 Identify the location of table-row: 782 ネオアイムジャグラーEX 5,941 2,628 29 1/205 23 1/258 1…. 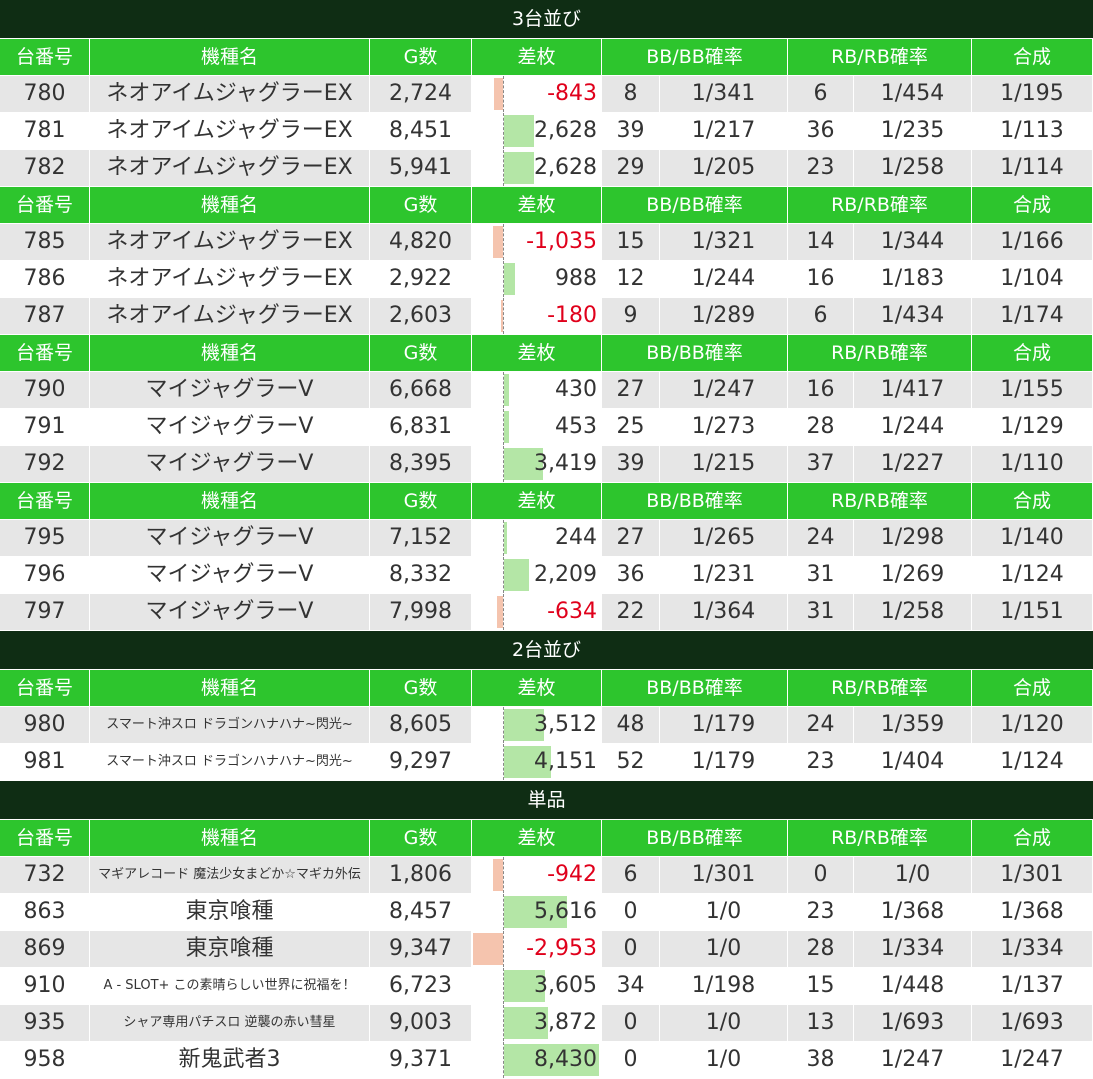
(546, 168).